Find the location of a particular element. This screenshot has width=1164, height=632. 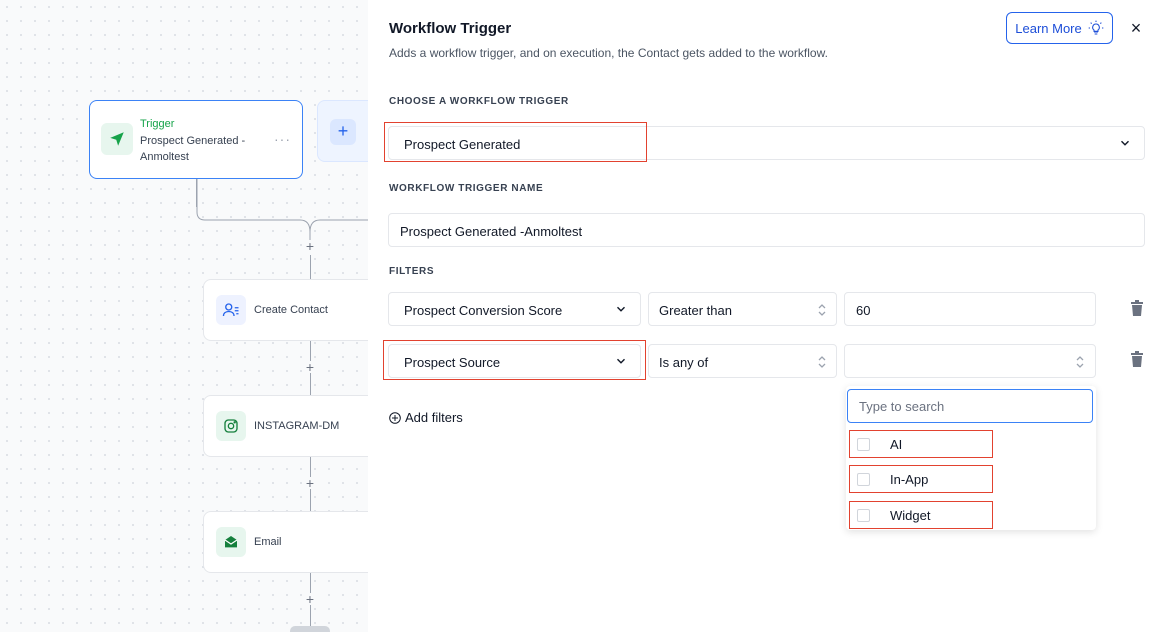

node-label: INSTAGRAM-DM is located at coordinates (297, 426).